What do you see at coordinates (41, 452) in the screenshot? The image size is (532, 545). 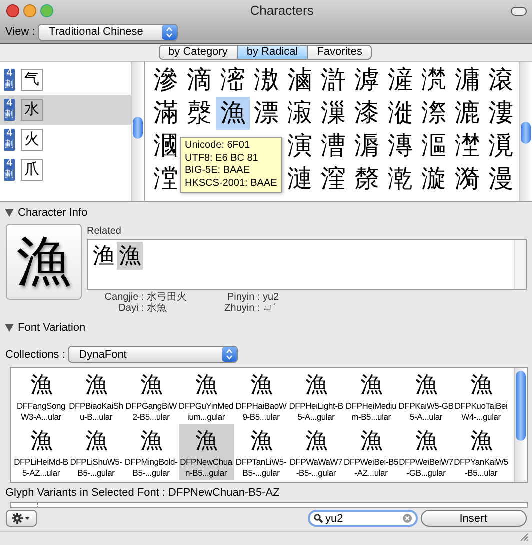 I see `font-sample: 漁 DFPLiHeiMd-B5-AZ...ular` at bounding box center [41, 452].